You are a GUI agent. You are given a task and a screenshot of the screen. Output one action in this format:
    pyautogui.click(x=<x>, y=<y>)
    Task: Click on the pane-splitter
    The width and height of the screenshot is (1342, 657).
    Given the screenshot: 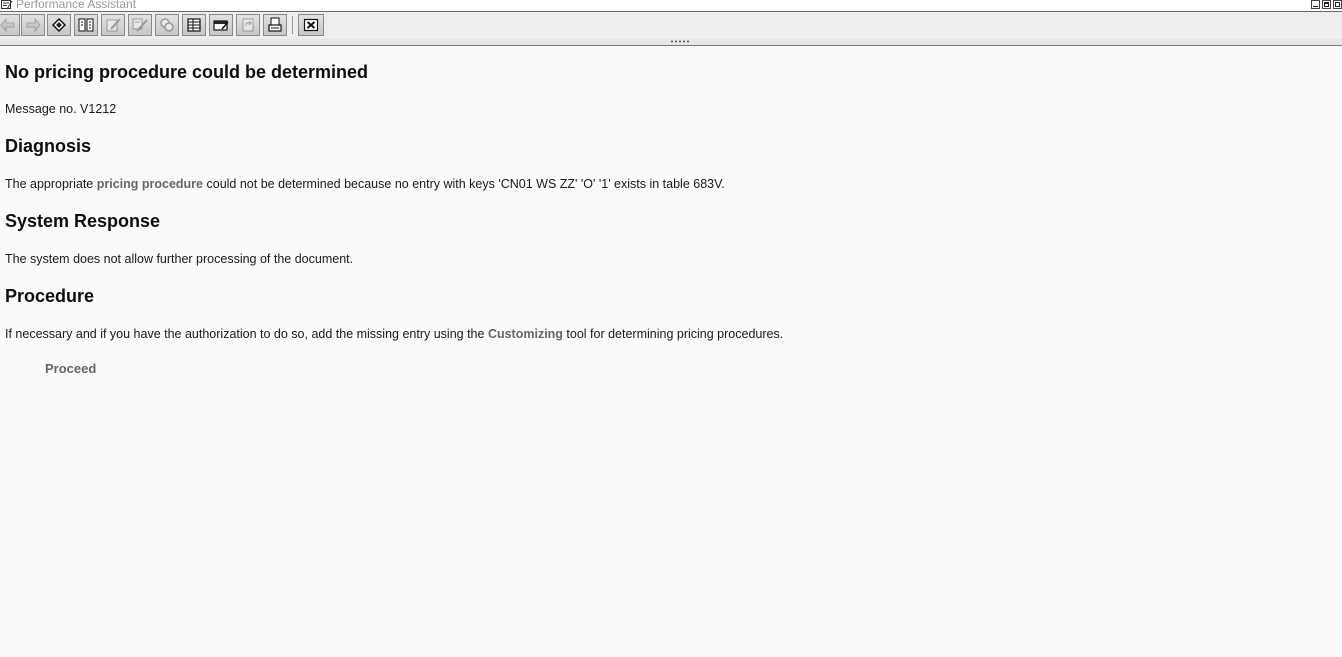 What is the action you would take?
    pyautogui.click(x=671, y=42)
    